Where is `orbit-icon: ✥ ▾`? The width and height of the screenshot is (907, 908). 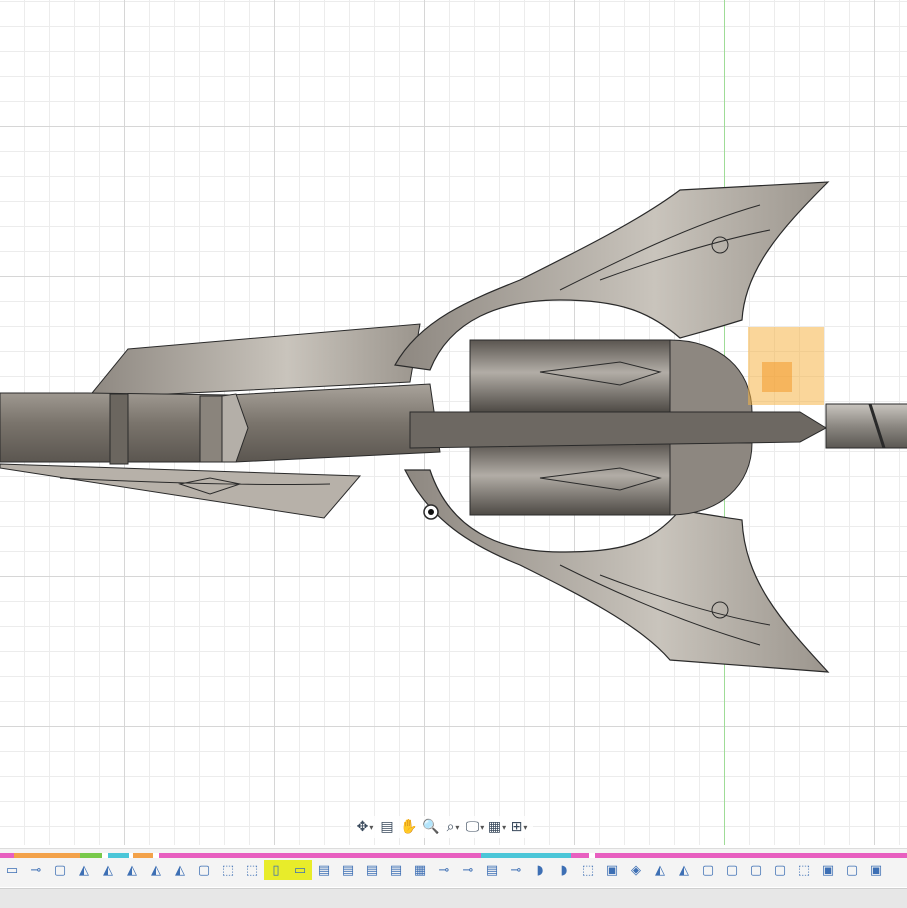 orbit-icon: ✥ ▾ is located at coordinates (365, 827).